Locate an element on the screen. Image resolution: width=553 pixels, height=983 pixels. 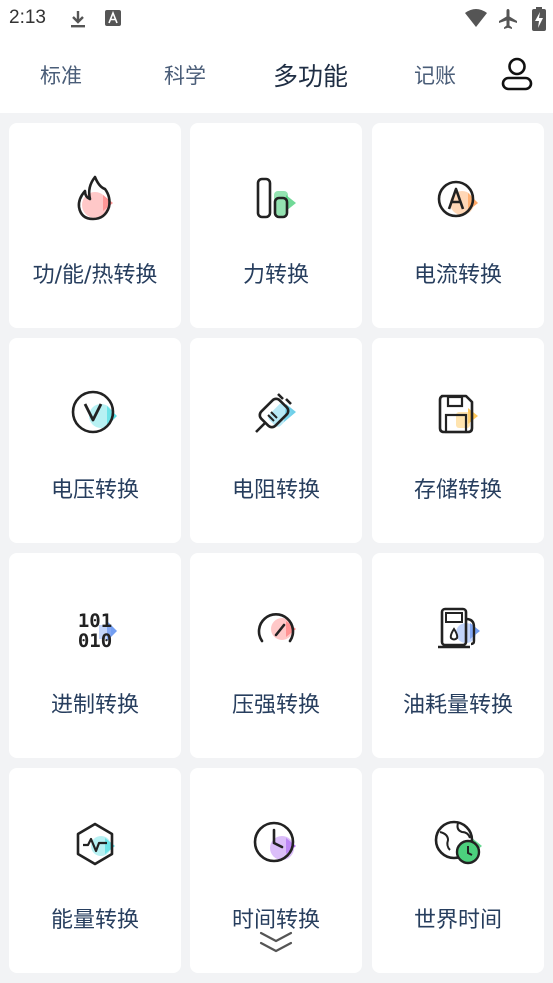
download-icon is located at coordinates (78, 19).